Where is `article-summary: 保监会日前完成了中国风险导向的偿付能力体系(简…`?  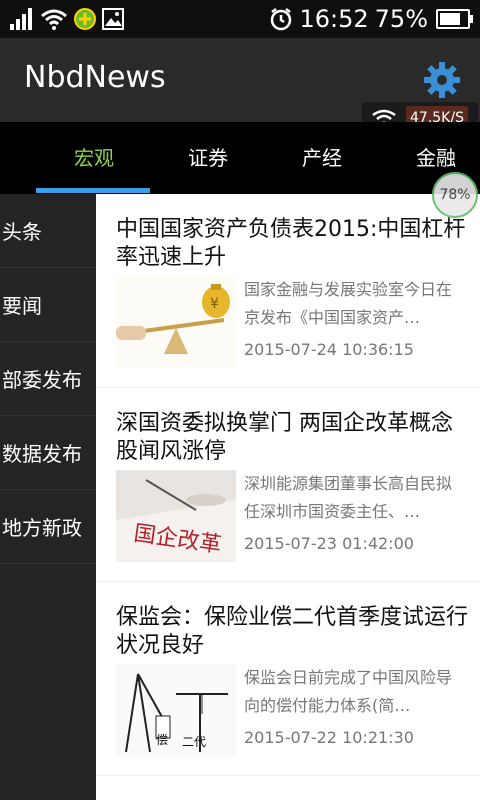 article-summary: 保监会日前完成了中国风险导向的偿付能力体系(简… is located at coordinates (348, 691).